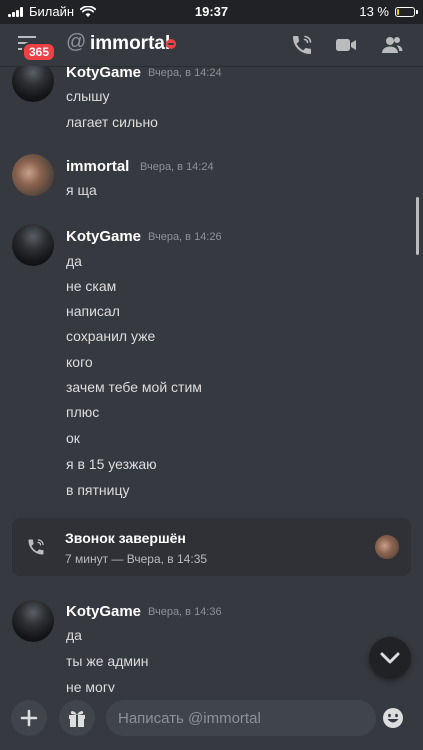  I want to click on gift-button, so click(77, 718).